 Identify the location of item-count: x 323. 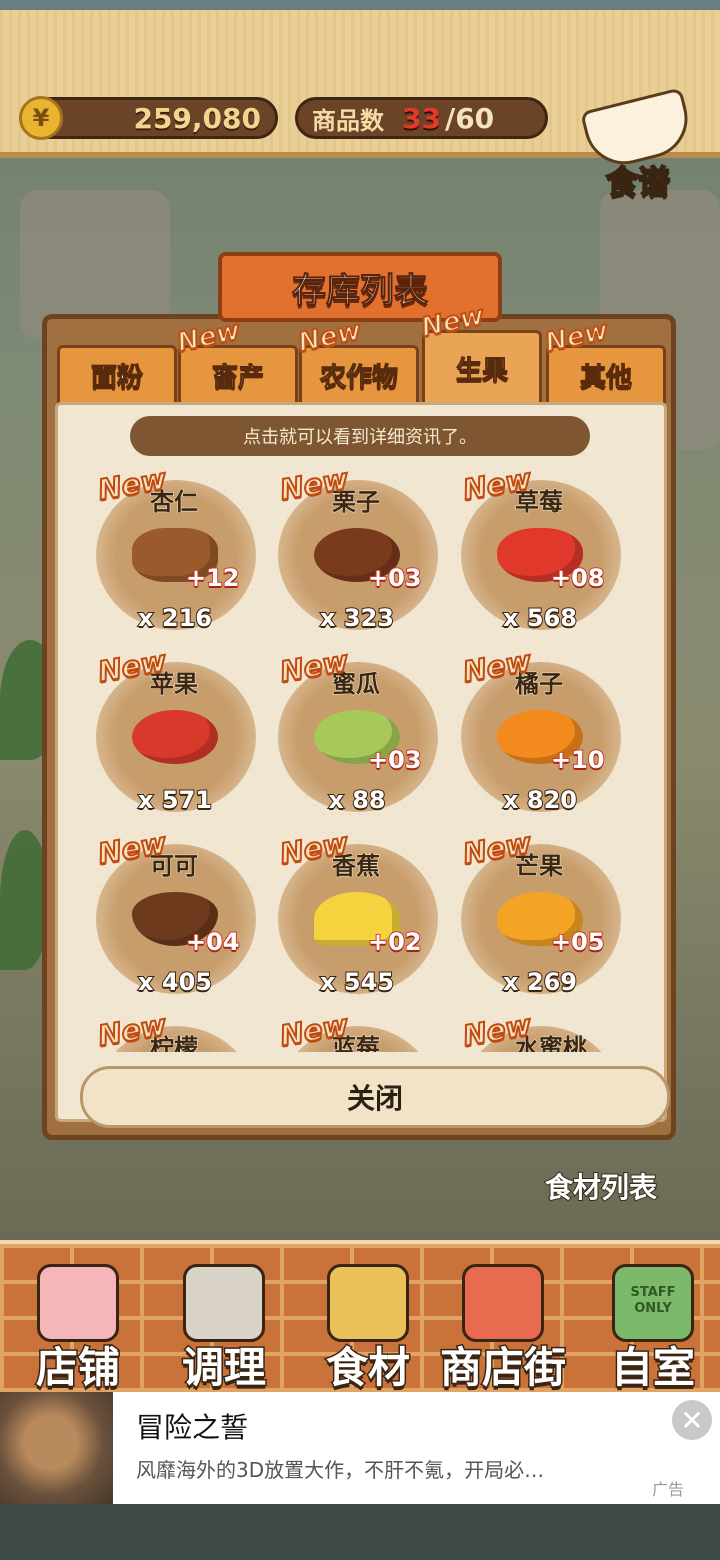
(357, 618).